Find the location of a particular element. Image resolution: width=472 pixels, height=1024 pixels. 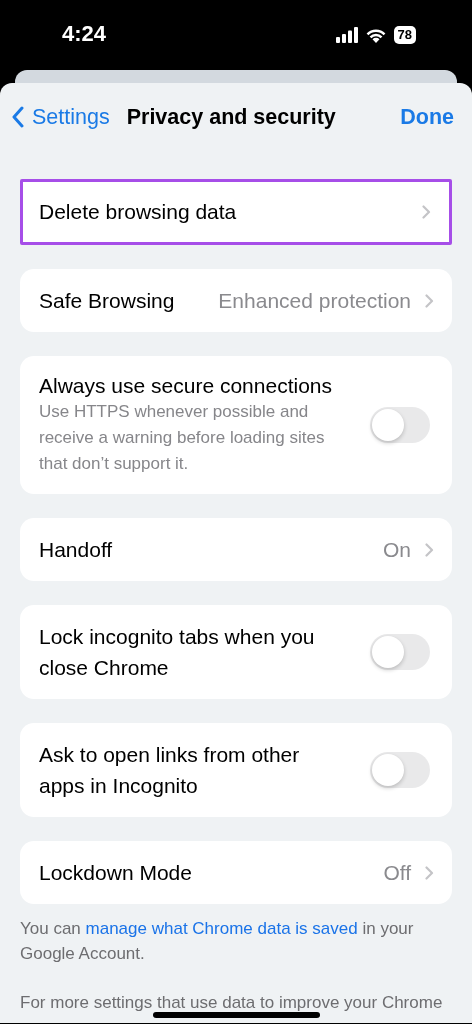

screen-title: Privacy and security is located at coordinates (231, 117).